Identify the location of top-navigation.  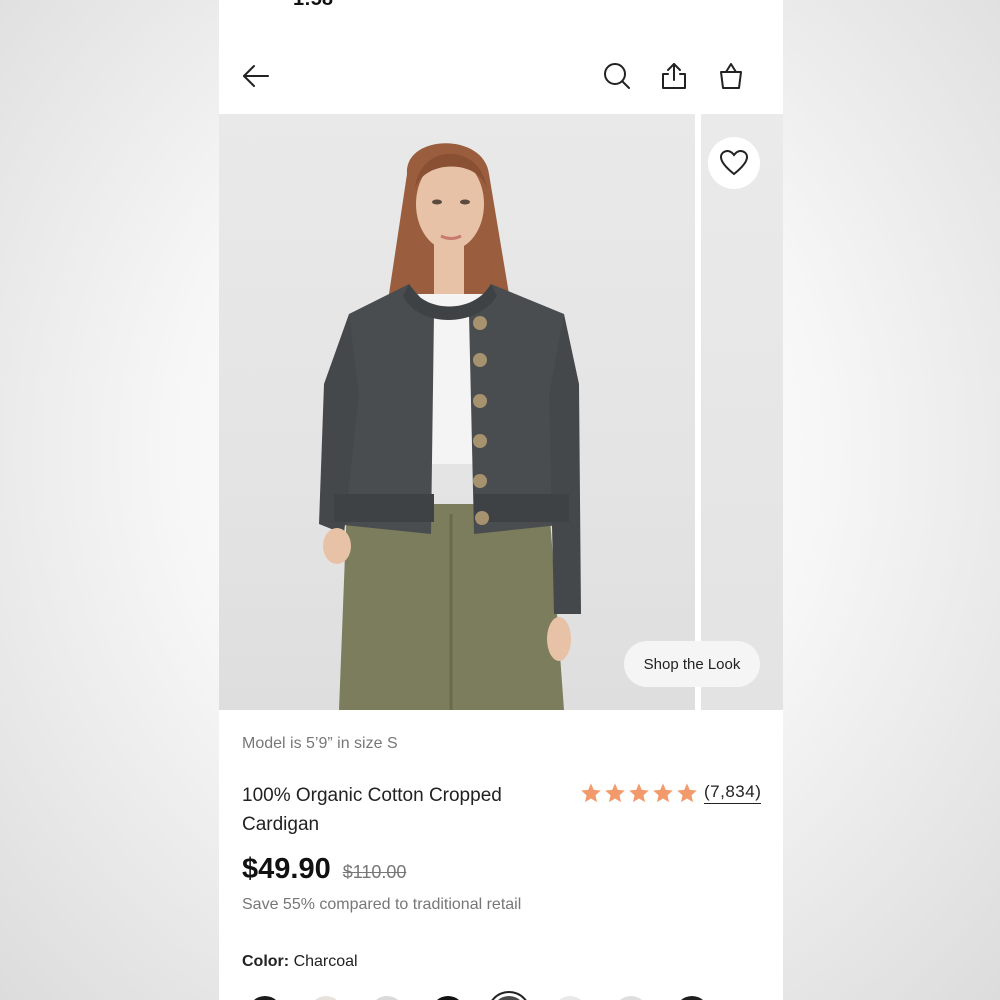
(501, 75).